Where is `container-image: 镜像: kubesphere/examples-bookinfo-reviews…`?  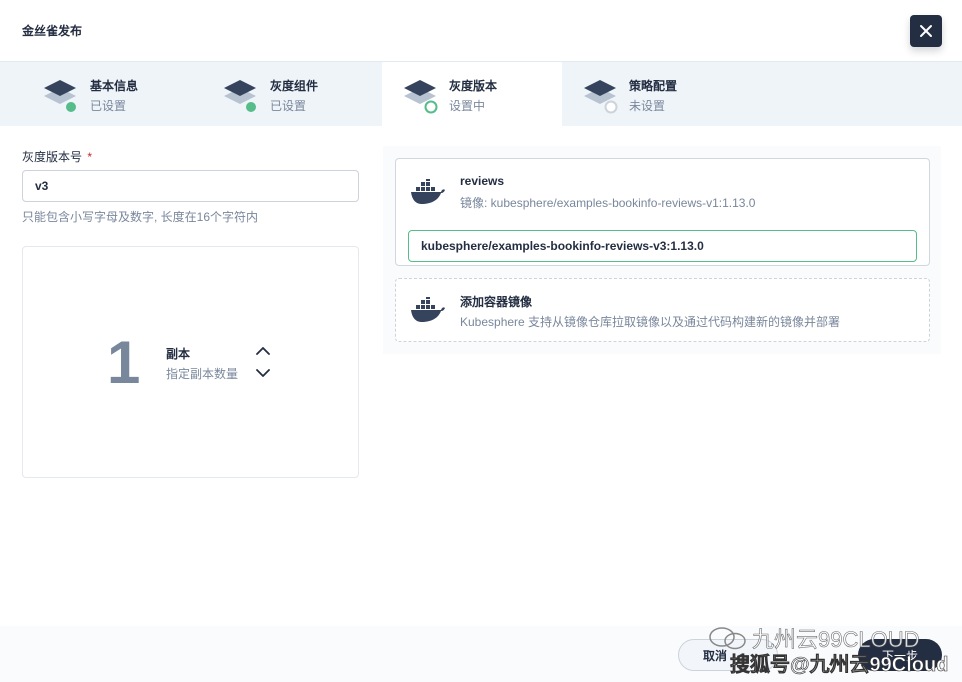 container-image: 镜像: kubesphere/examples-bookinfo-reviews… is located at coordinates (608, 203).